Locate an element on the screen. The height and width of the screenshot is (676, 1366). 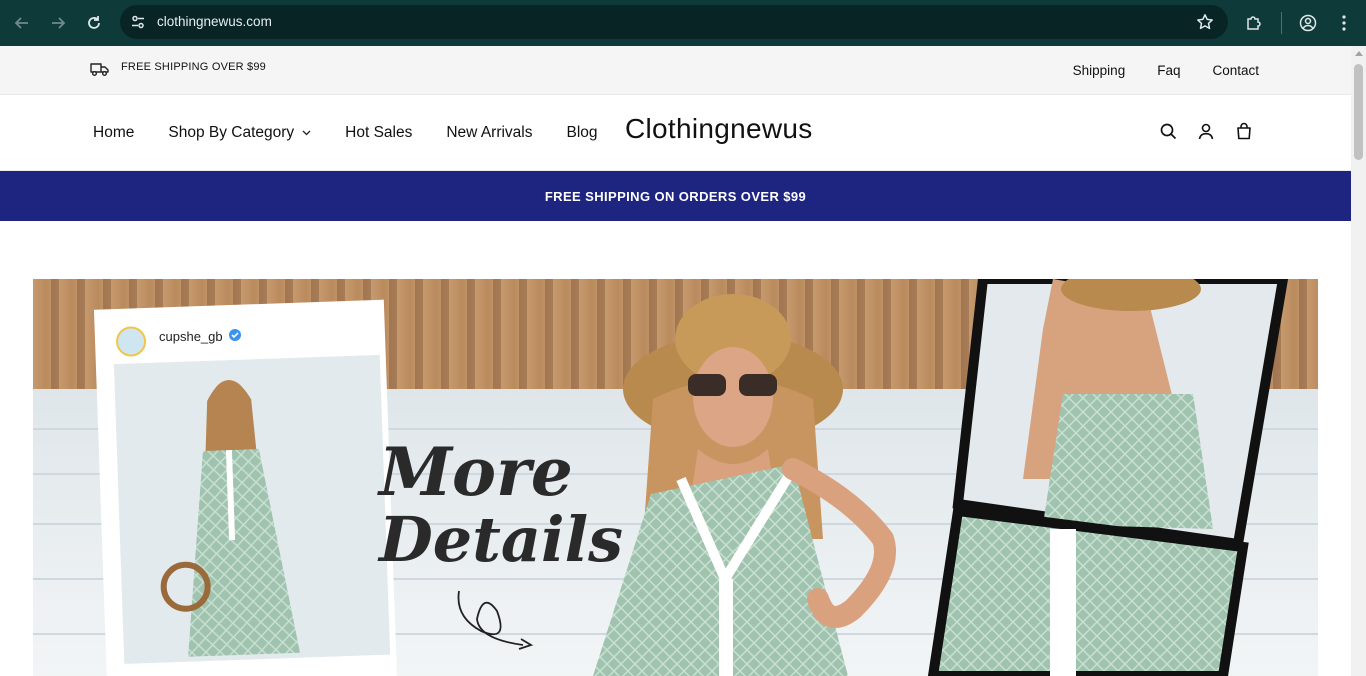
forward-button is located at coordinates (58, 23).